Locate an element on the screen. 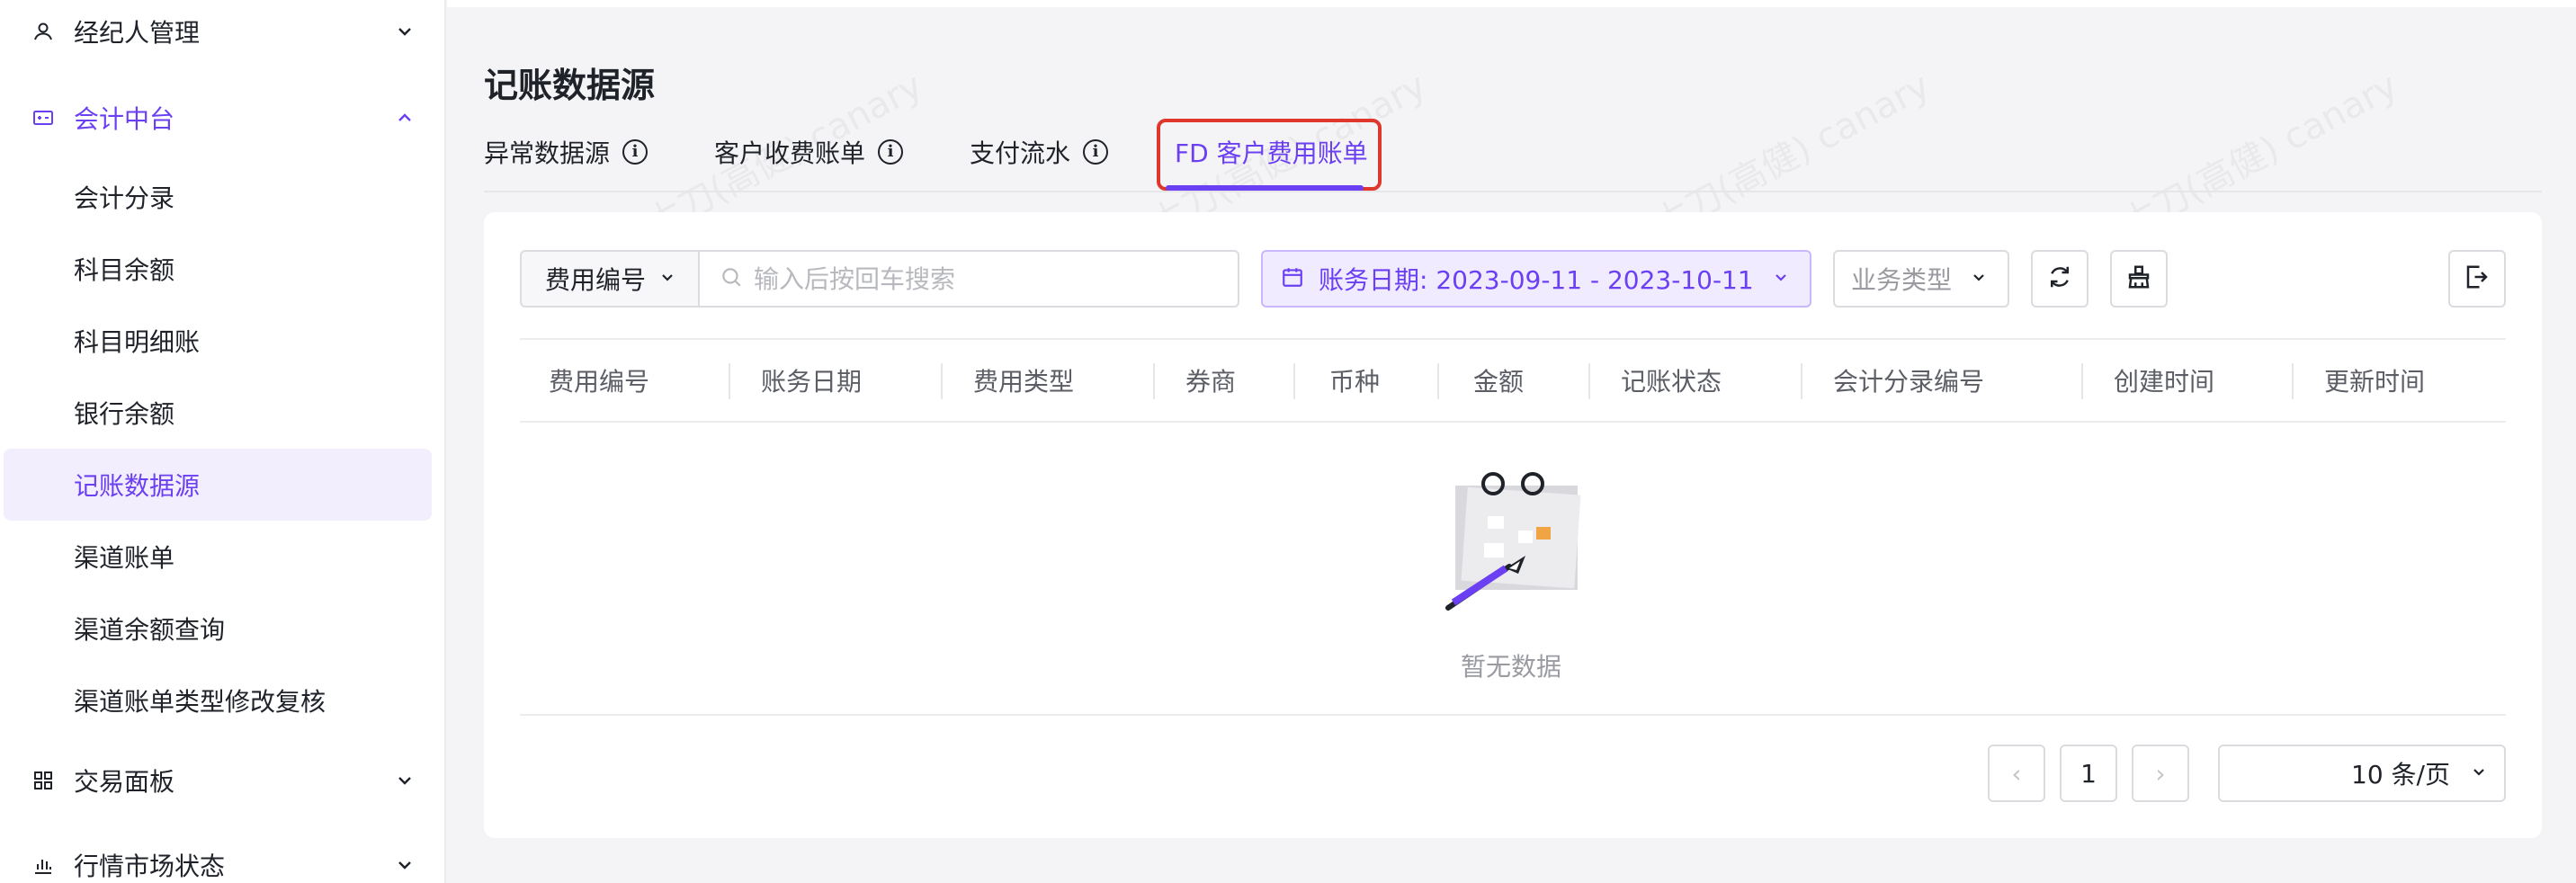 The image size is (2576, 883). sidebar-item-label: 会计分录 is located at coordinates (124, 198).